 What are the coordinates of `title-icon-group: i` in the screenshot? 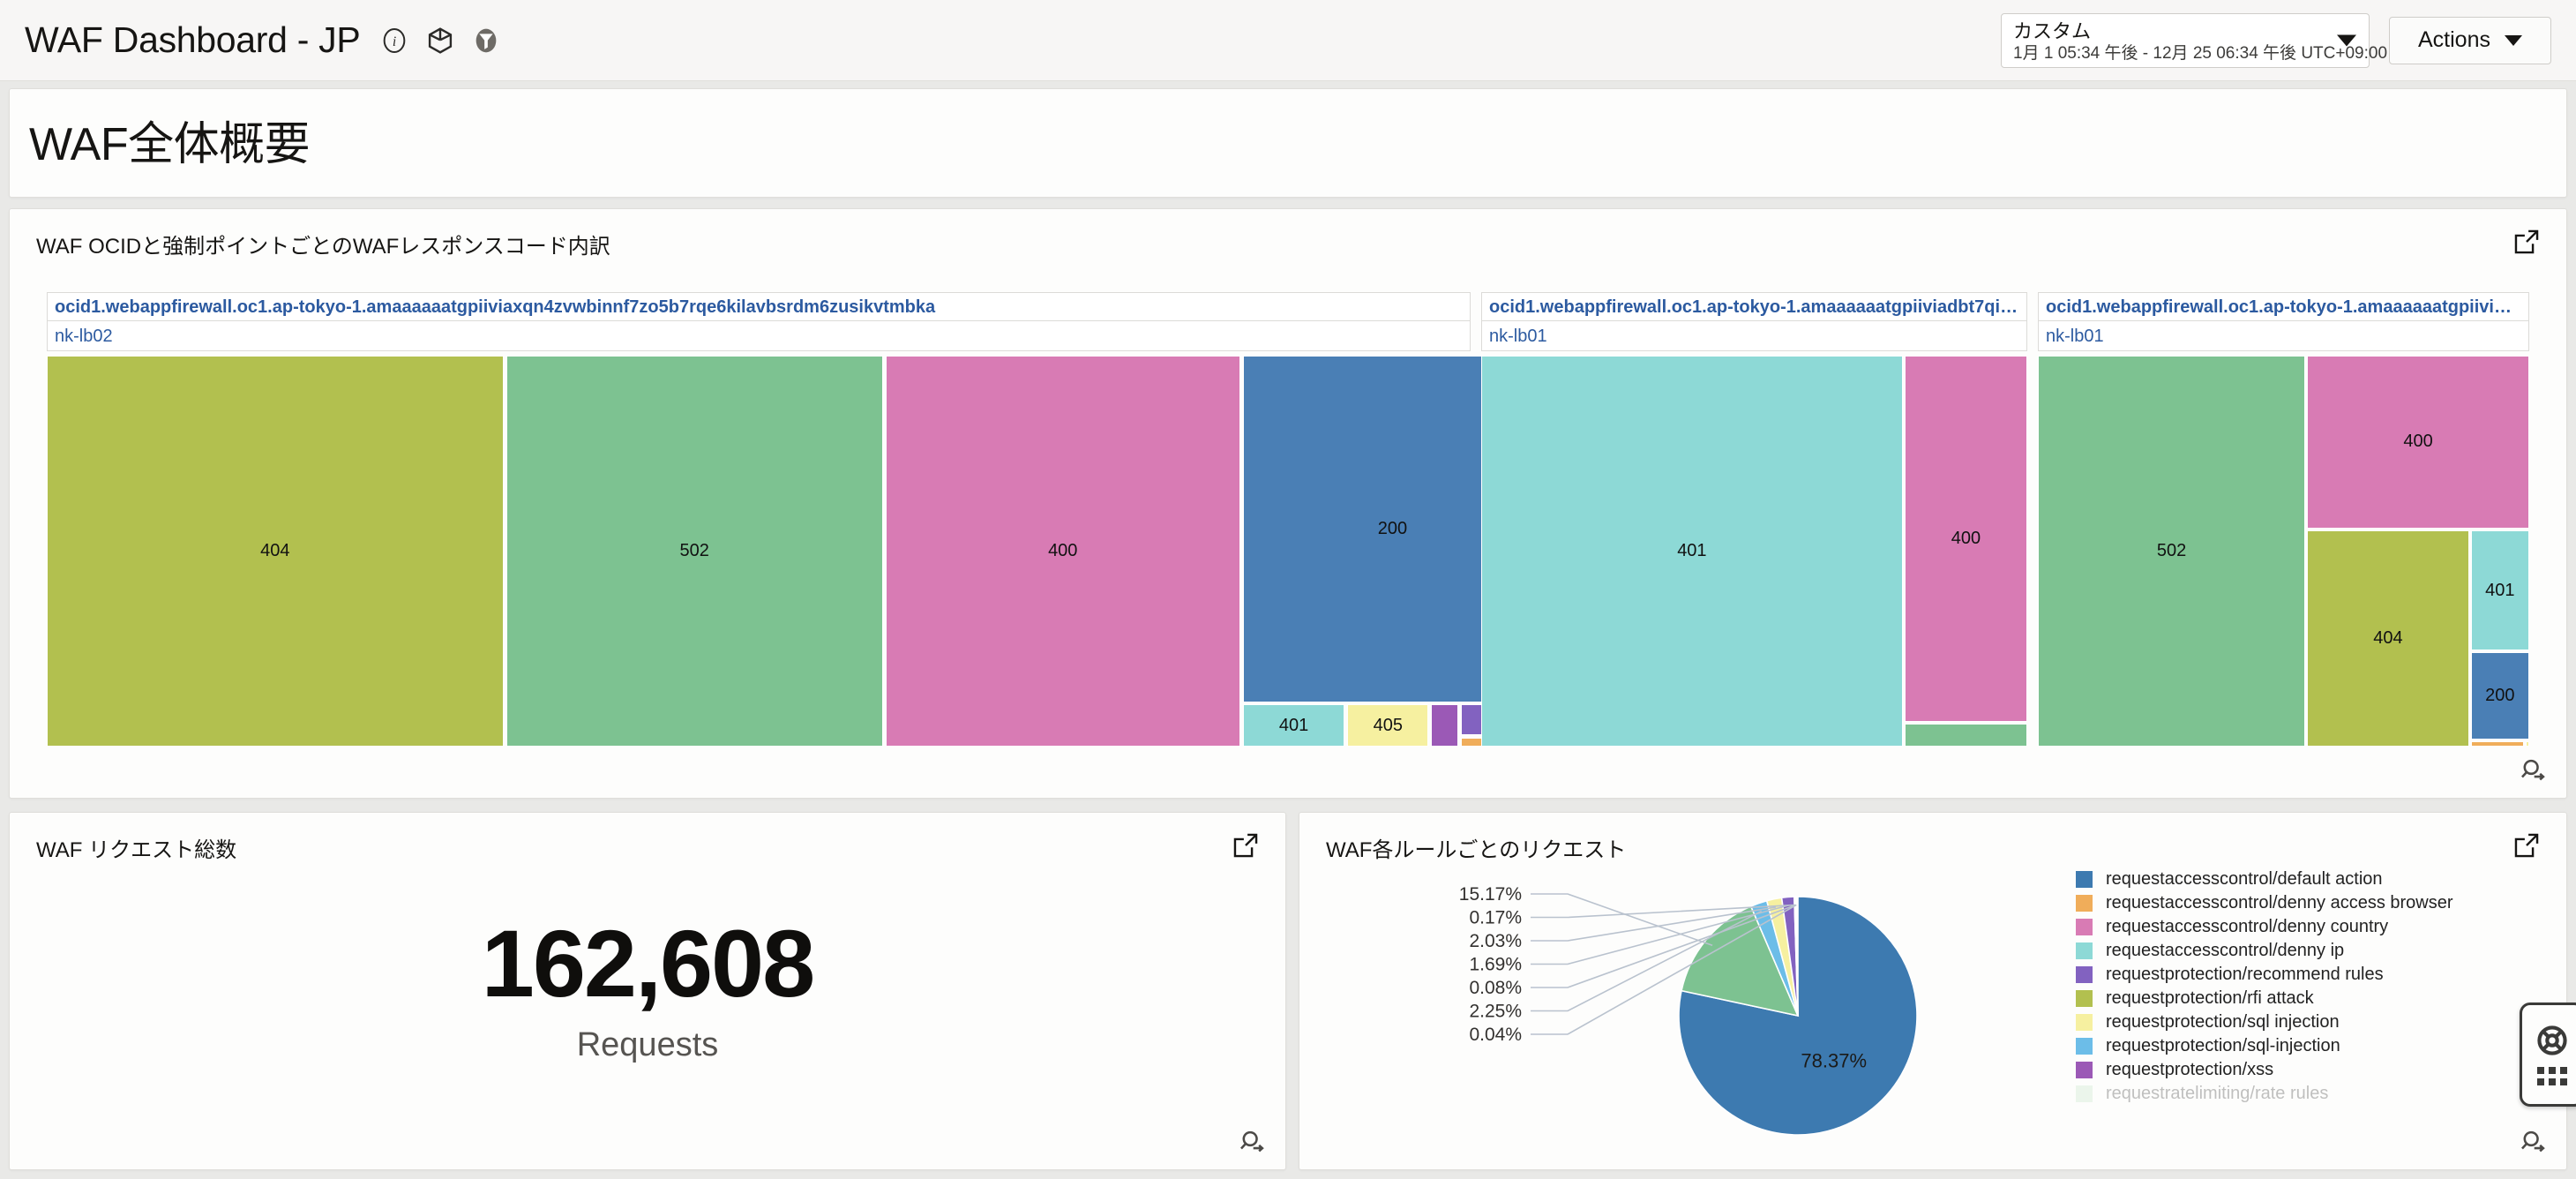 It's located at (440, 41).